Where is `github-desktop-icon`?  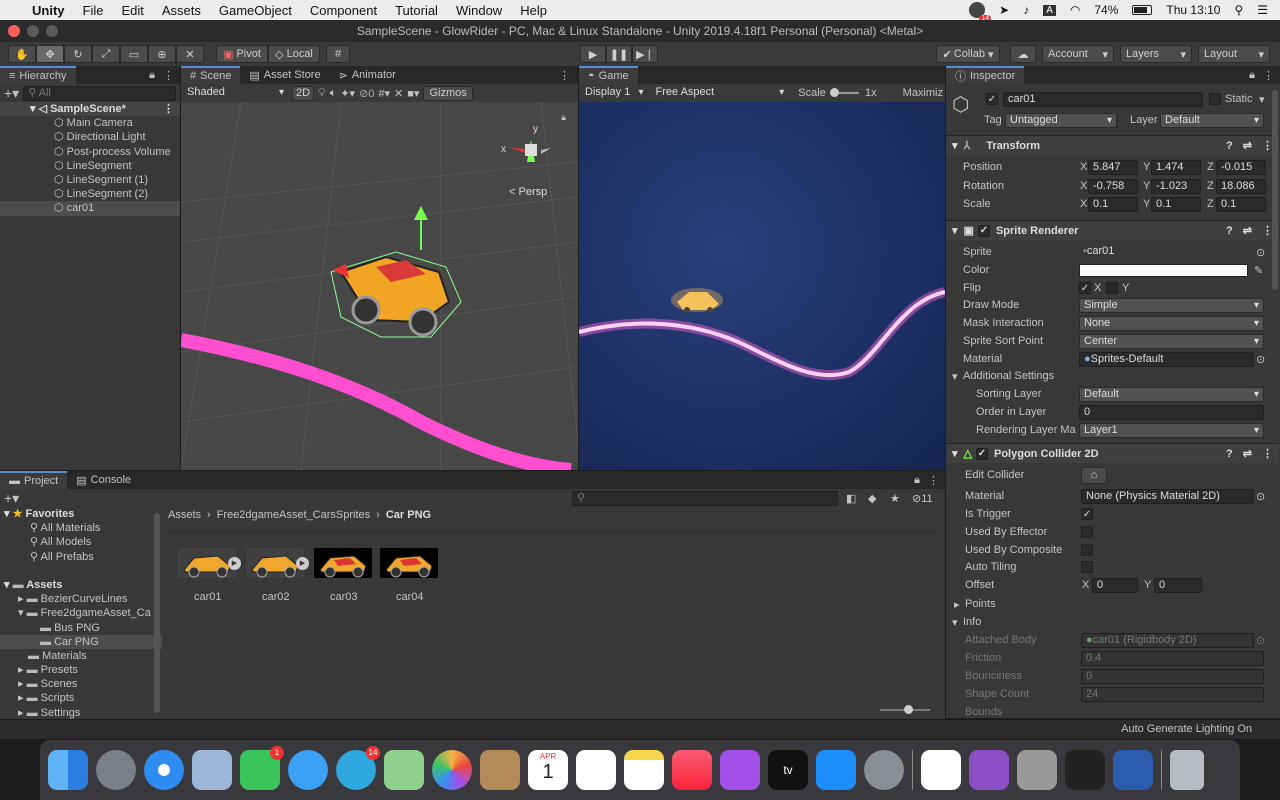 github-desktop-icon is located at coordinates (989, 770).